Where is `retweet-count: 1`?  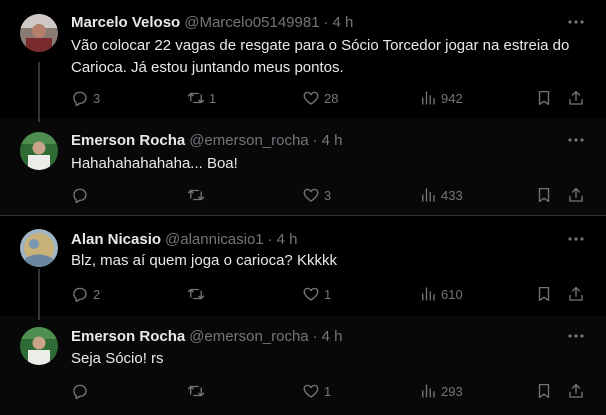
retweet-count: 1 is located at coordinates (213, 98).